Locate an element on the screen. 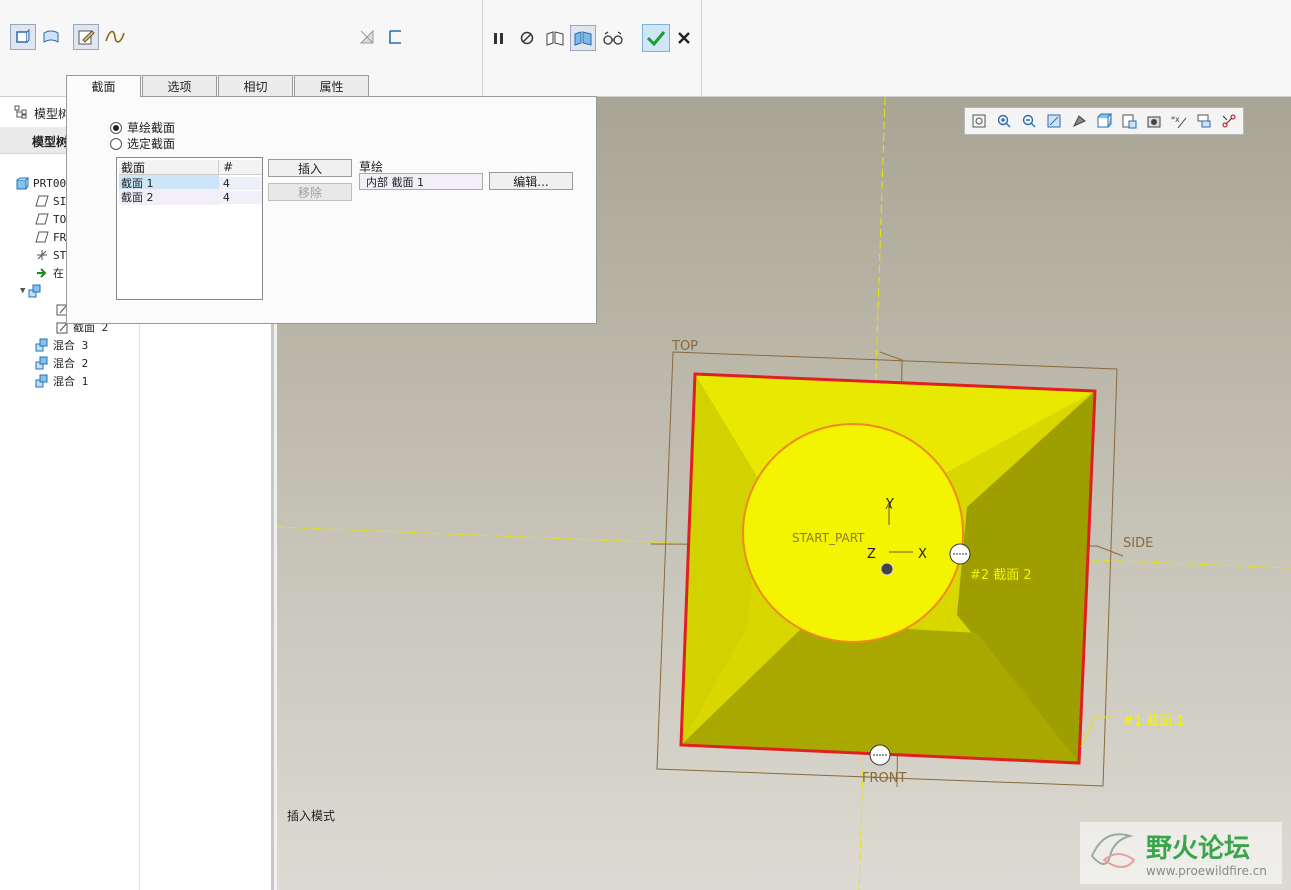  radio-selected-sections: 选定截面 is located at coordinates (142, 143).